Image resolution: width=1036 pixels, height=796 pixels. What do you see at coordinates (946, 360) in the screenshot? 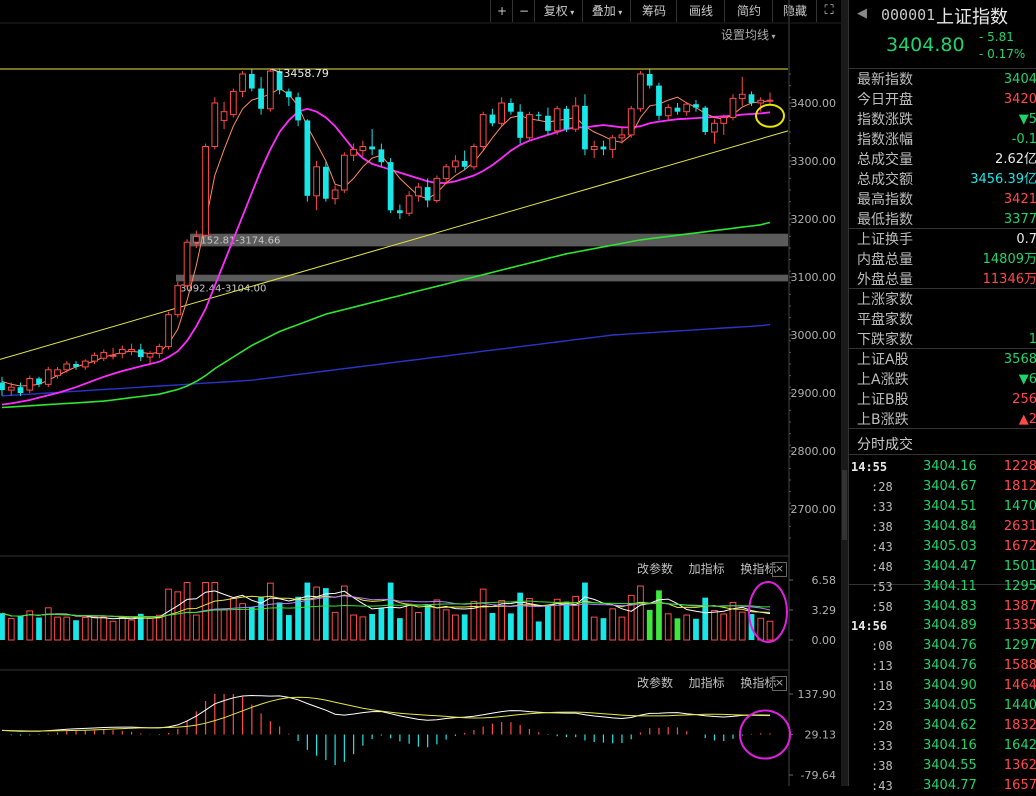
I see `quote-row: 上证A股 3568` at bounding box center [946, 360].